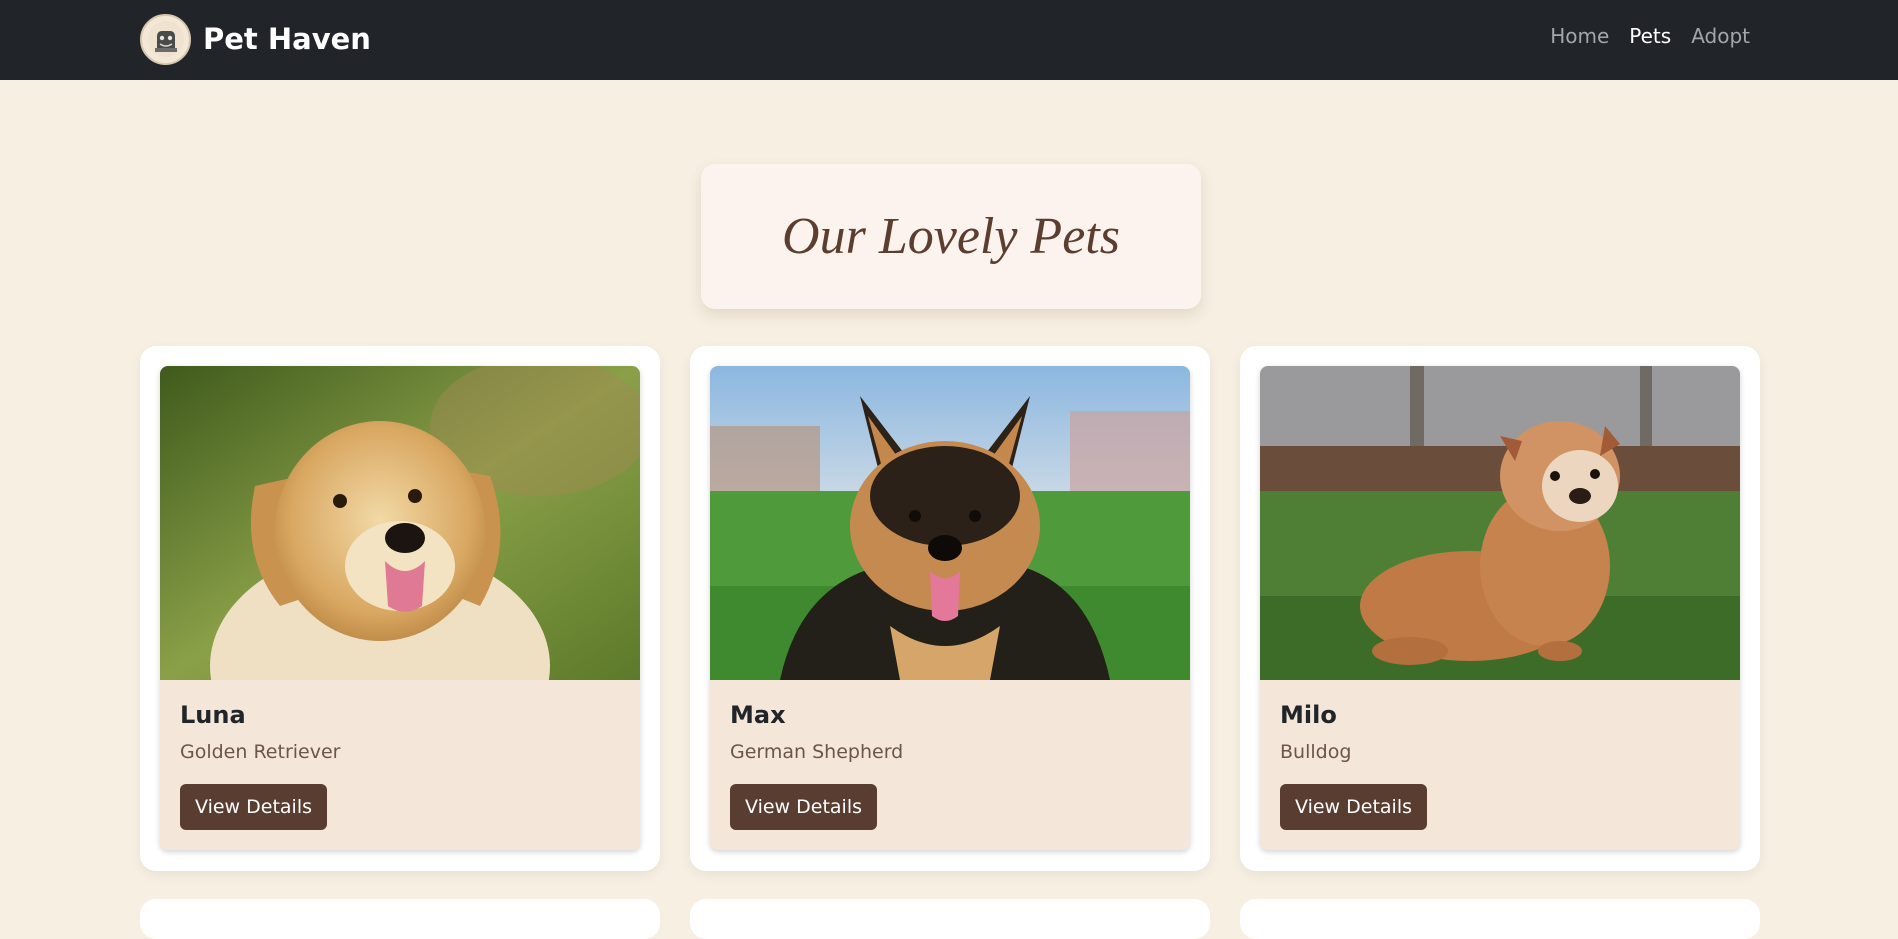 The image size is (1898, 939). Describe the element at coordinates (1579, 36) in the screenshot. I see `nav-link-home: Home` at that location.